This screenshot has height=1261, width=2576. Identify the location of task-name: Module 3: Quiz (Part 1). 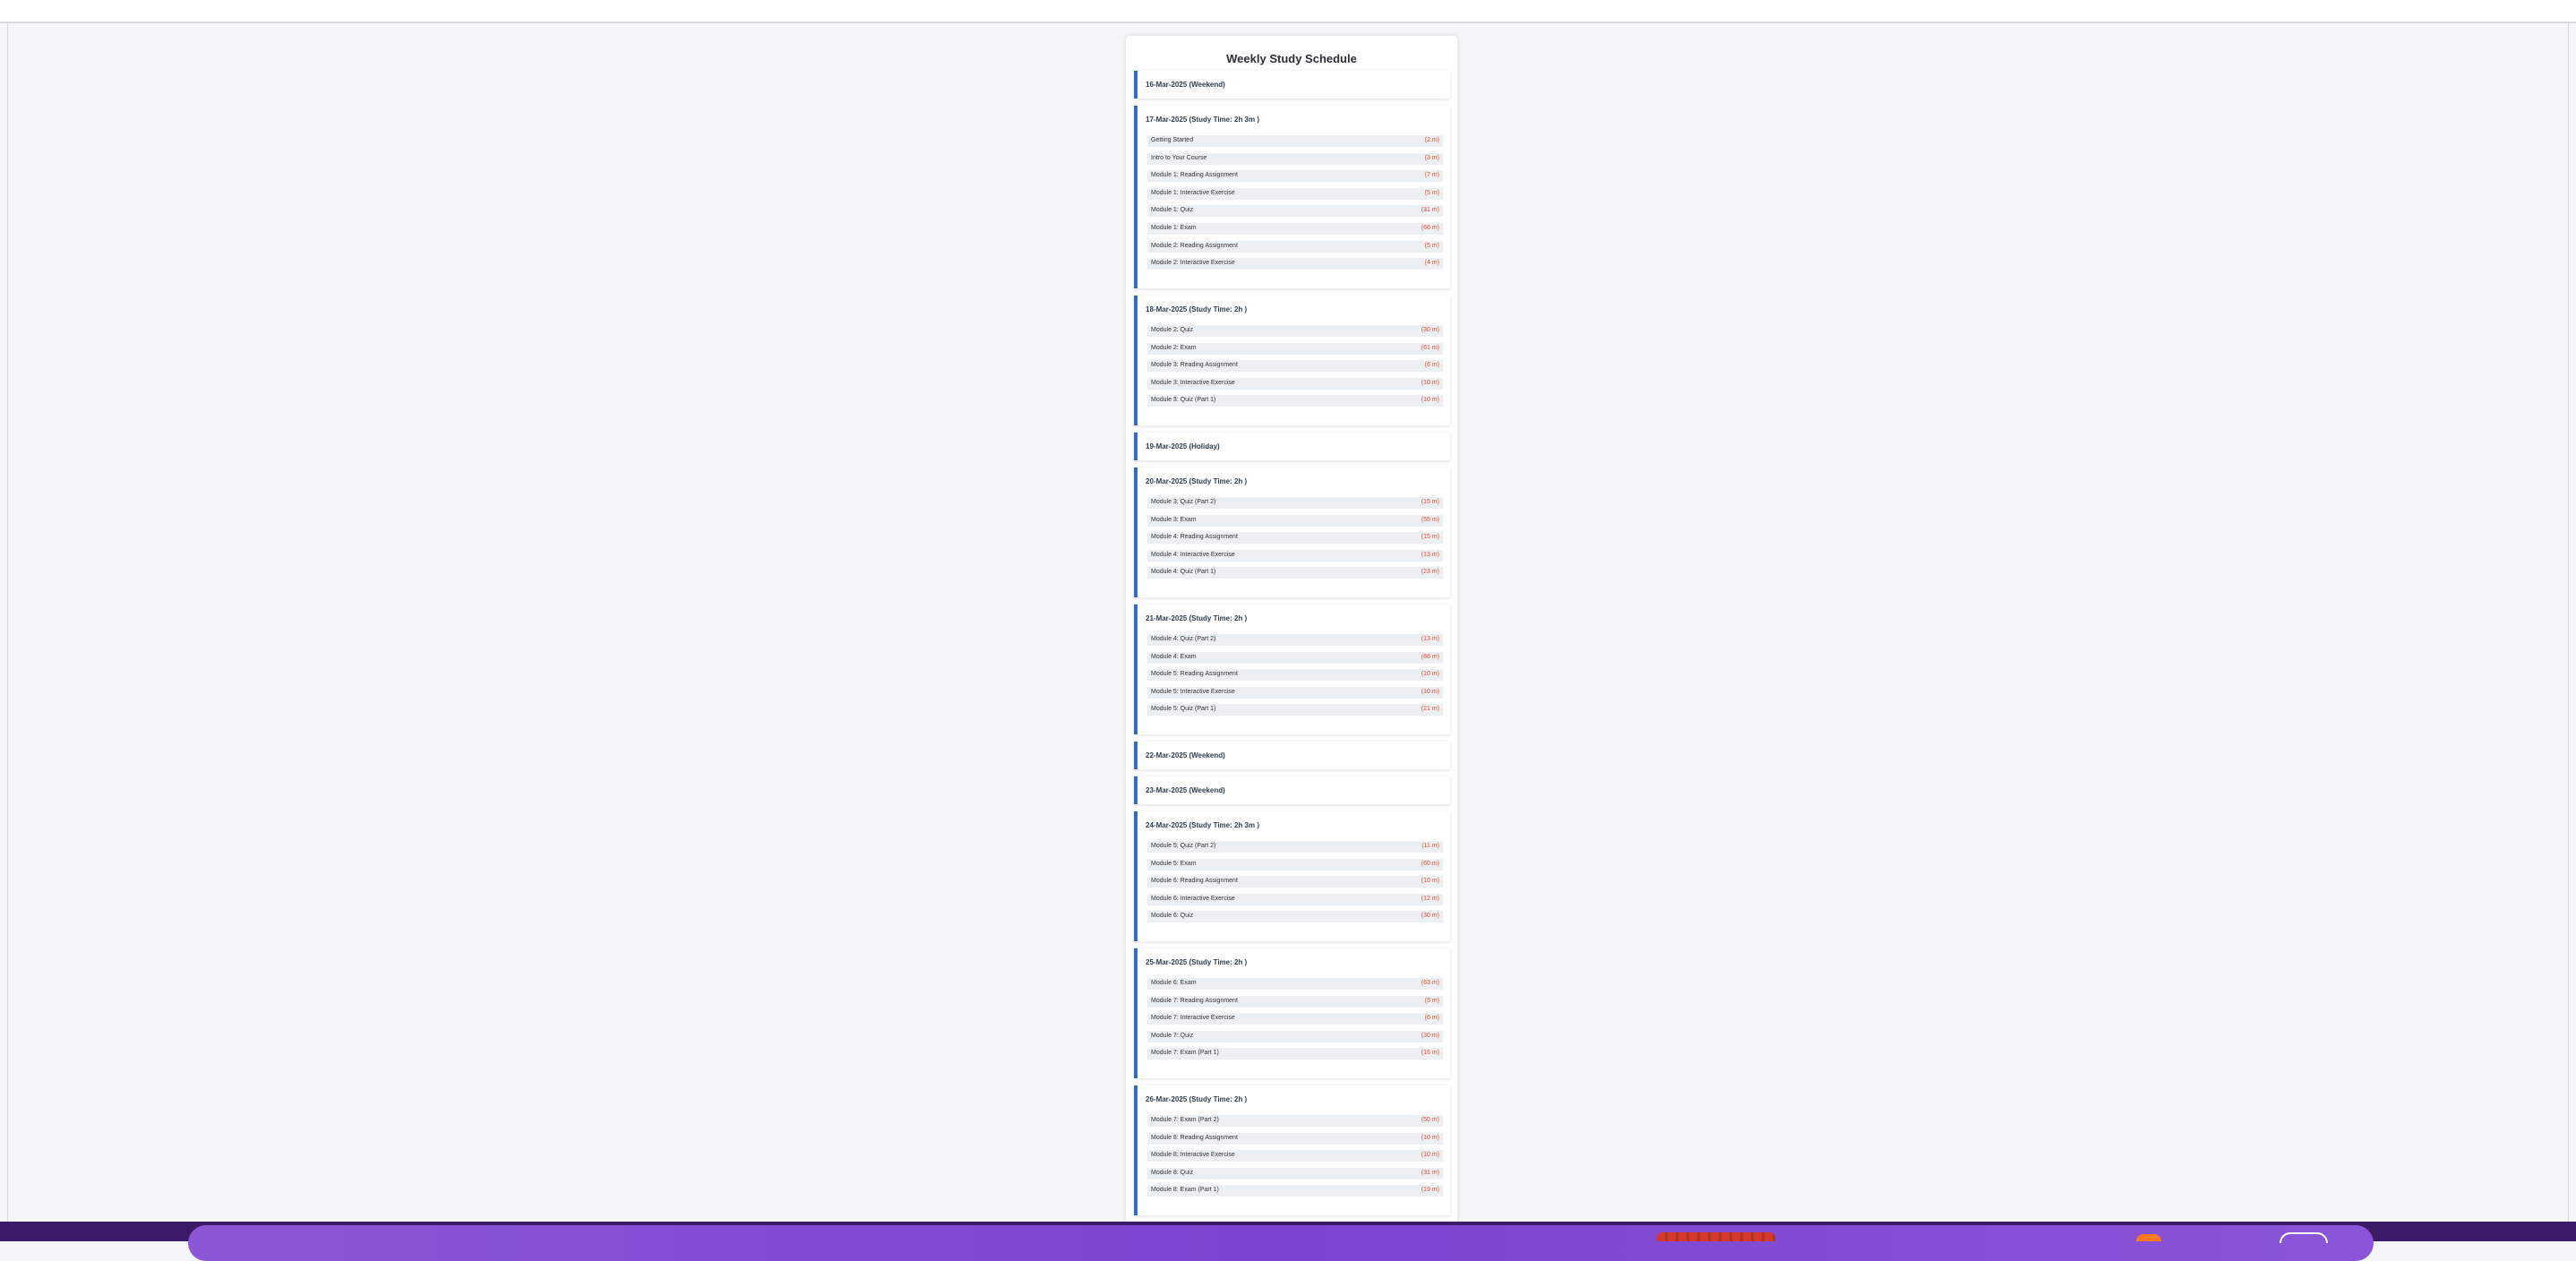
(1183, 400).